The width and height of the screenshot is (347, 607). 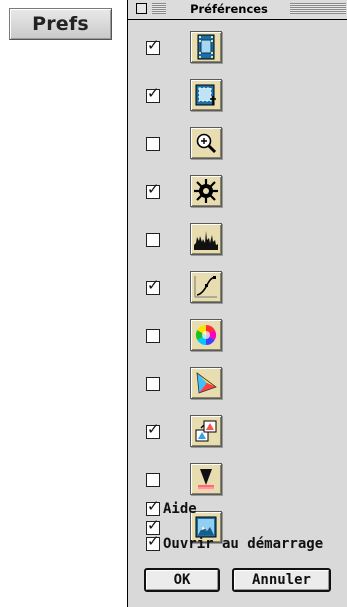 I want to click on histogram-icon, so click(x=206, y=239).